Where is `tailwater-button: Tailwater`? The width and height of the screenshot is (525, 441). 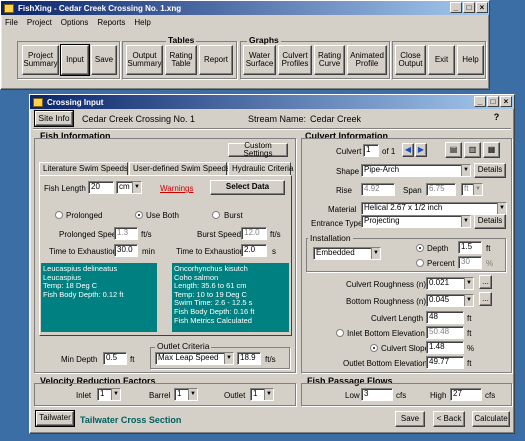 tailwater-button: Tailwater is located at coordinates (55, 418).